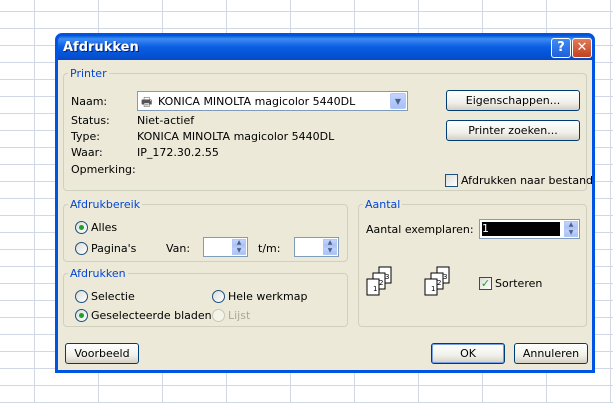  Describe the element at coordinates (85, 136) in the screenshot. I see `type-label: Type:` at that location.